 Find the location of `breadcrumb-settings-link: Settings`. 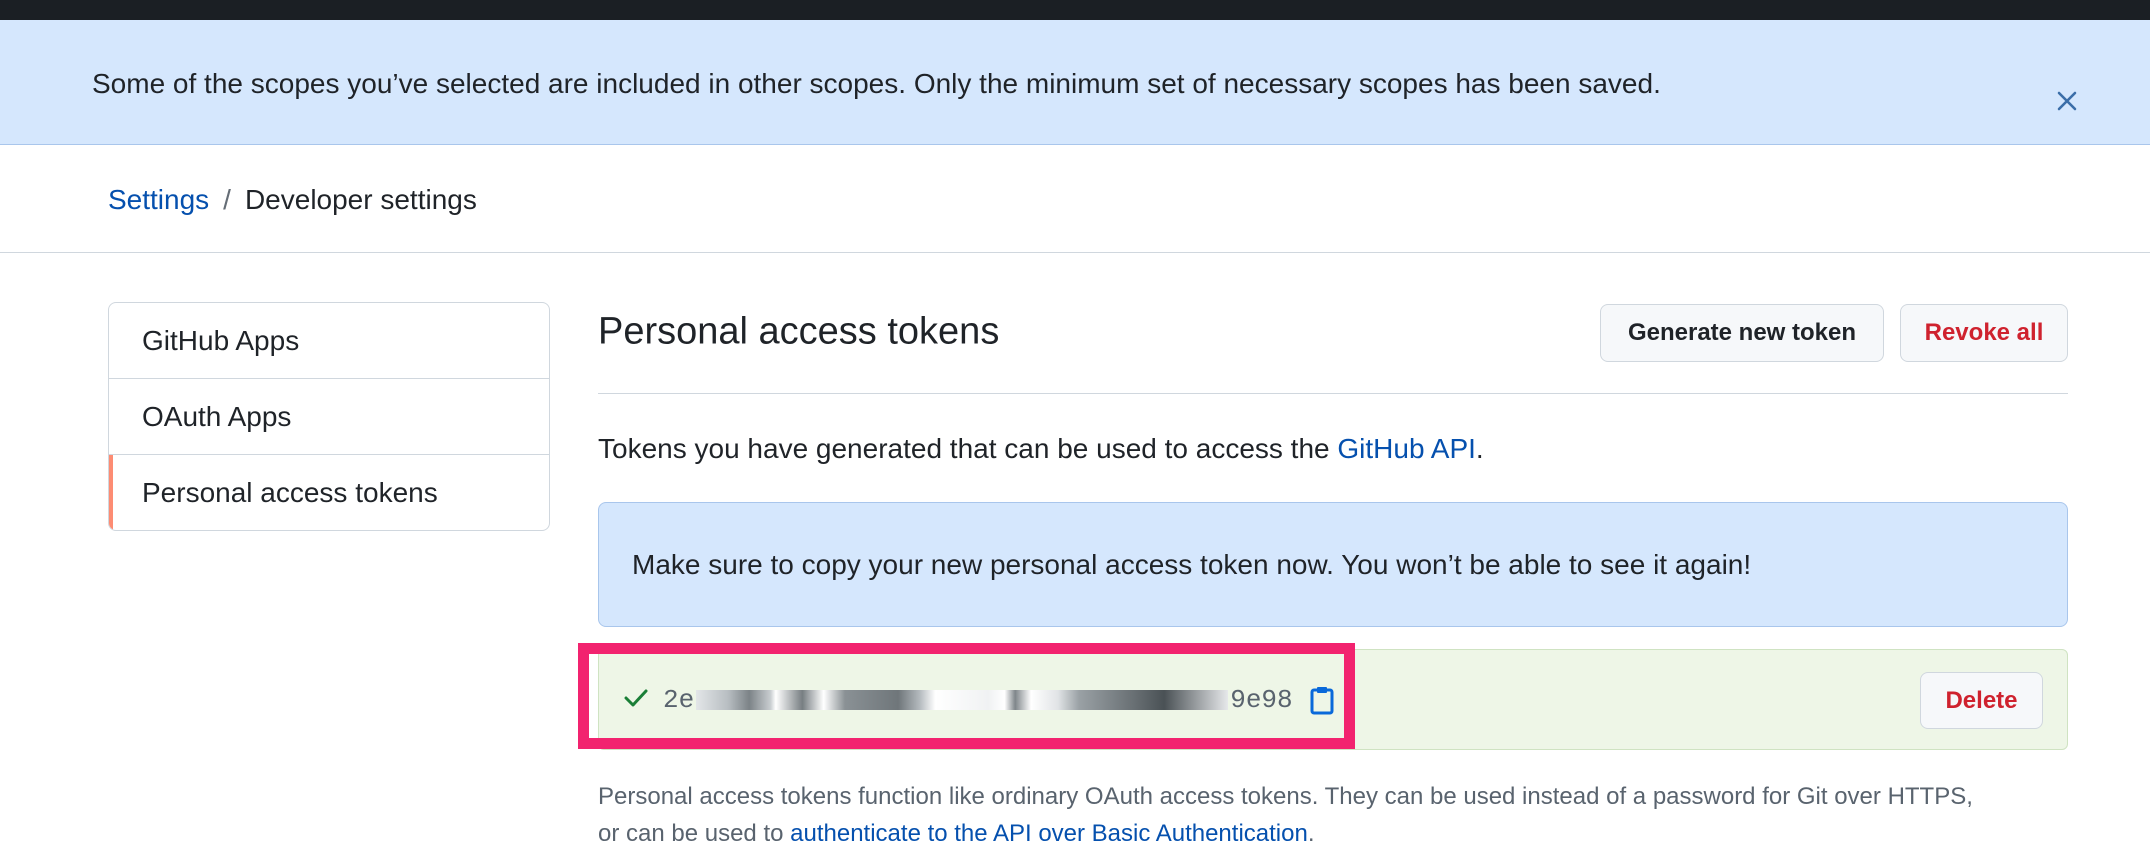

breadcrumb-settings-link: Settings is located at coordinates (158, 200).